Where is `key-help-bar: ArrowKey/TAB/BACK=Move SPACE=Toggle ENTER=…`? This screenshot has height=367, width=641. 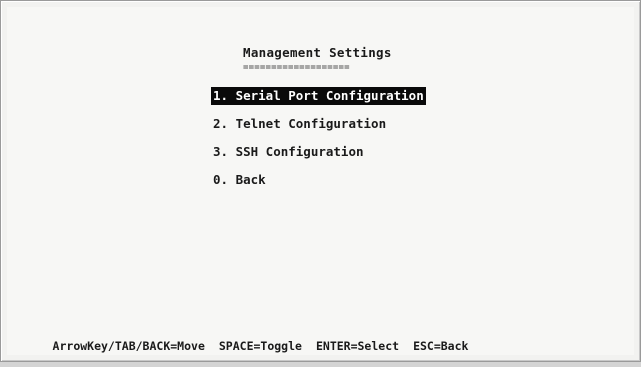
key-help-bar: ArrowKey/TAB/BACK=Move SPACE=Toggle ENTER=… is located at coordinates (240, 346).